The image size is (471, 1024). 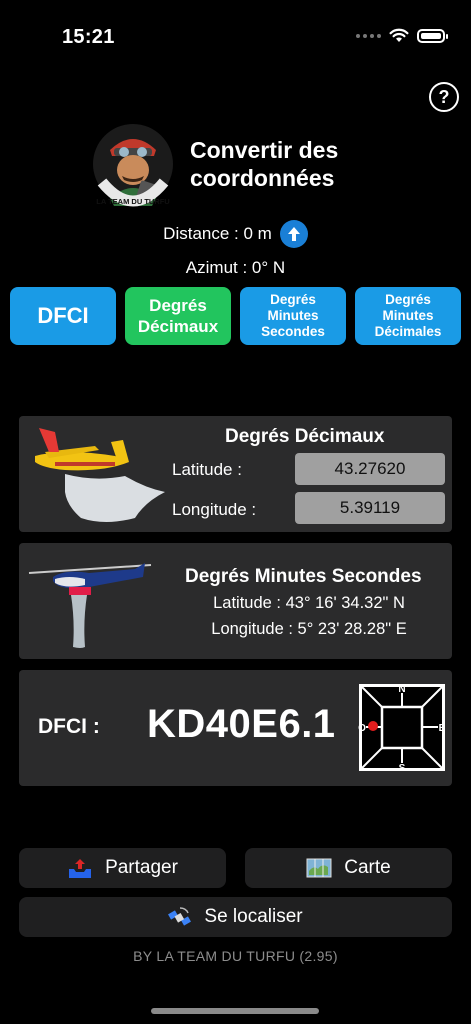 What do you see at coordinates (178, 316) in the screenshot?
I see `mode-button-degres-decimaux: Degrés Décimaux` at bounding box center [178, 316].